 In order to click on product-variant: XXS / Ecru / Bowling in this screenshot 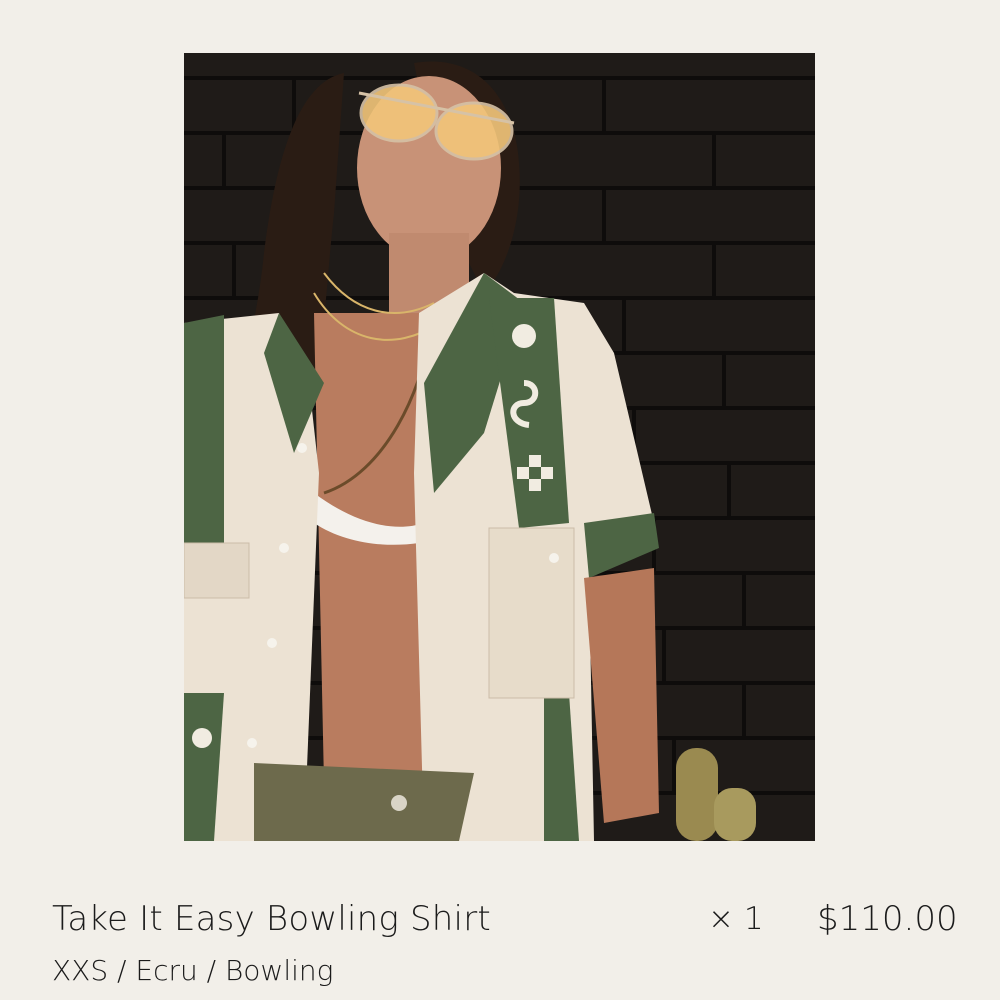, I will do `click(193, 970)`.